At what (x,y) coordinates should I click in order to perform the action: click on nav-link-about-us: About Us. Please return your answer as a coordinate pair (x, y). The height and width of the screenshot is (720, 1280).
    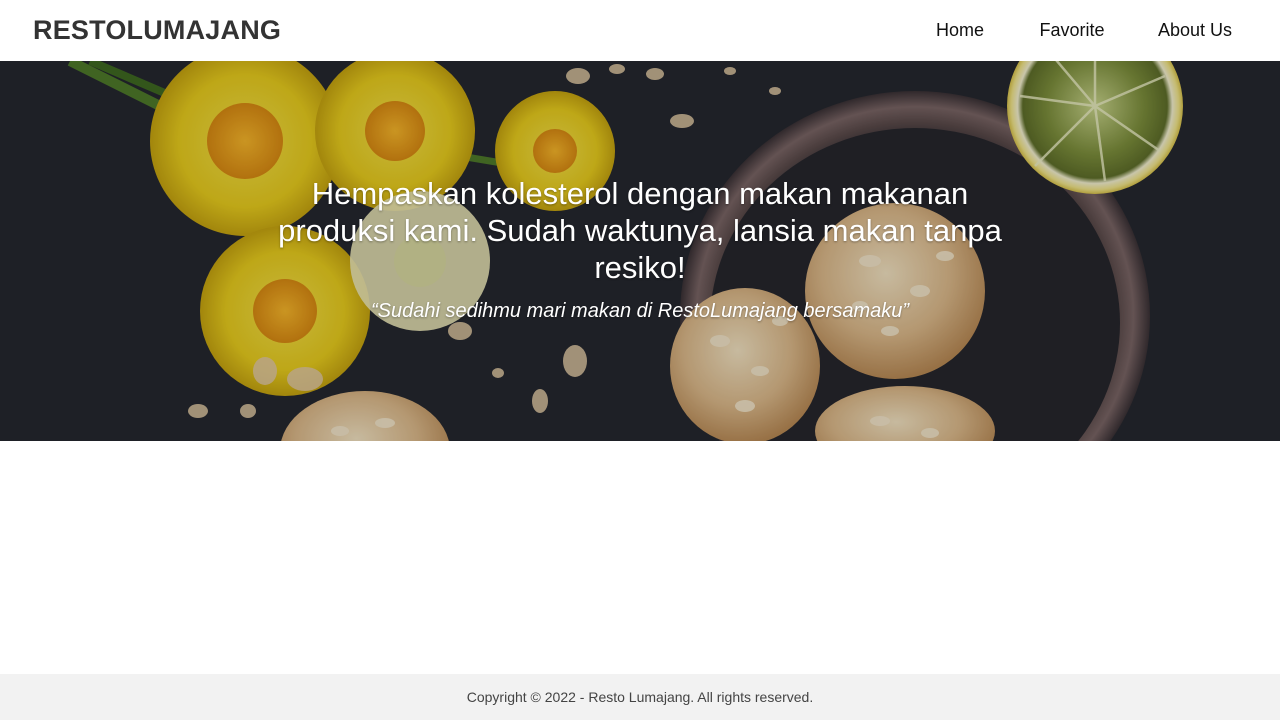
    Looking at the image, I should click on (1195, 30).